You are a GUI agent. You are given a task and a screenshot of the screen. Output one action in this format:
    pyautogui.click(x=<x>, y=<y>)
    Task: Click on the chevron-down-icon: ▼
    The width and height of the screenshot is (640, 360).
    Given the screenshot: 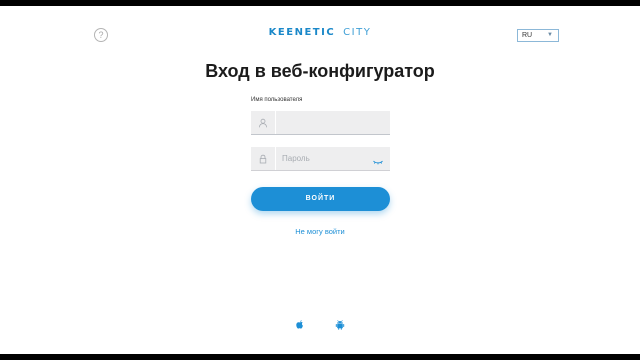 What is the action you would take?
    pyautogui.click(x=550, y=35)
    